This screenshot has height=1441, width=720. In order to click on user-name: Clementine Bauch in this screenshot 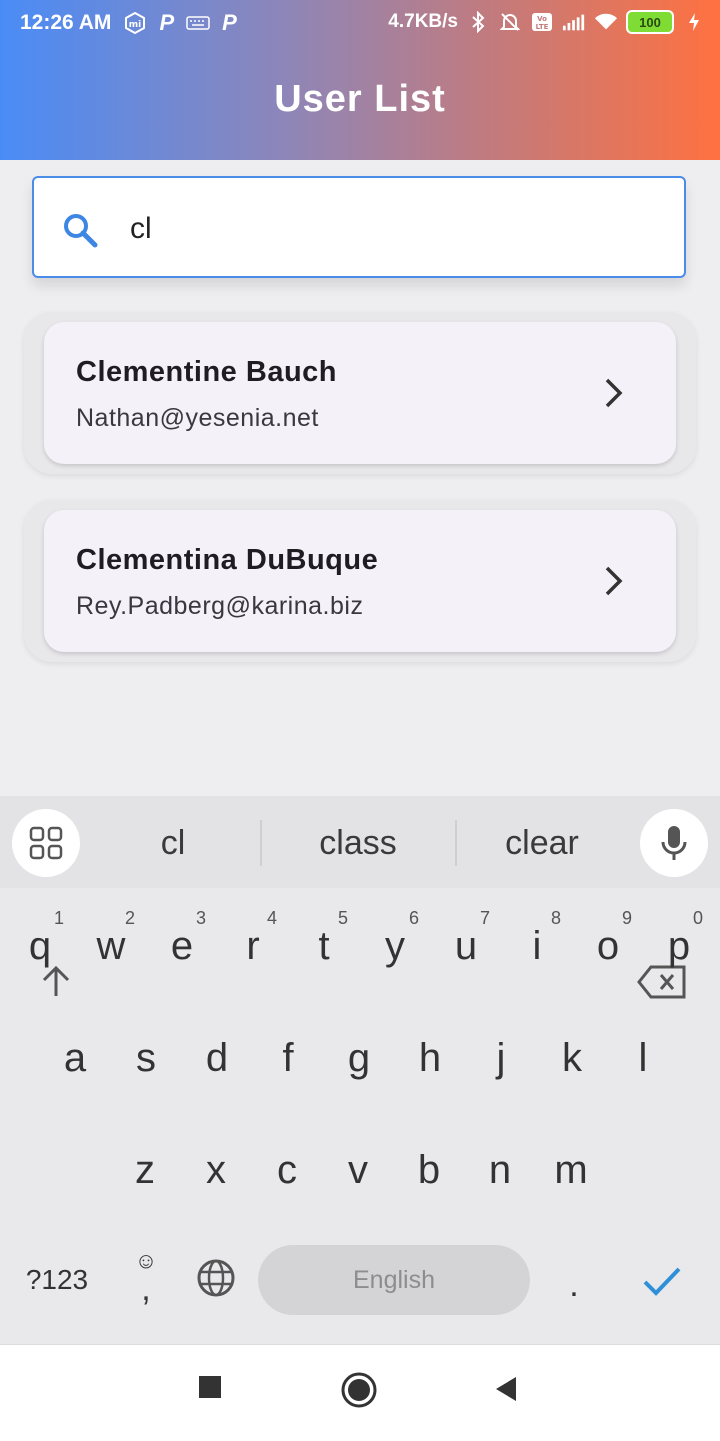, I will do `click(206, 372)`.